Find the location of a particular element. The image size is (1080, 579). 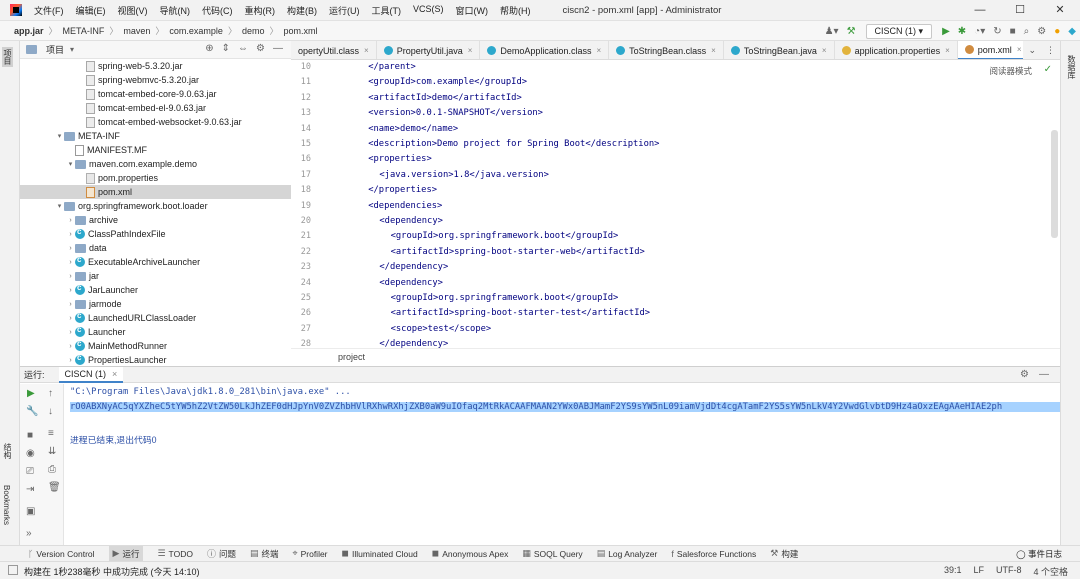

menu-item: 视图(V) is located at coordinates (133, 10).